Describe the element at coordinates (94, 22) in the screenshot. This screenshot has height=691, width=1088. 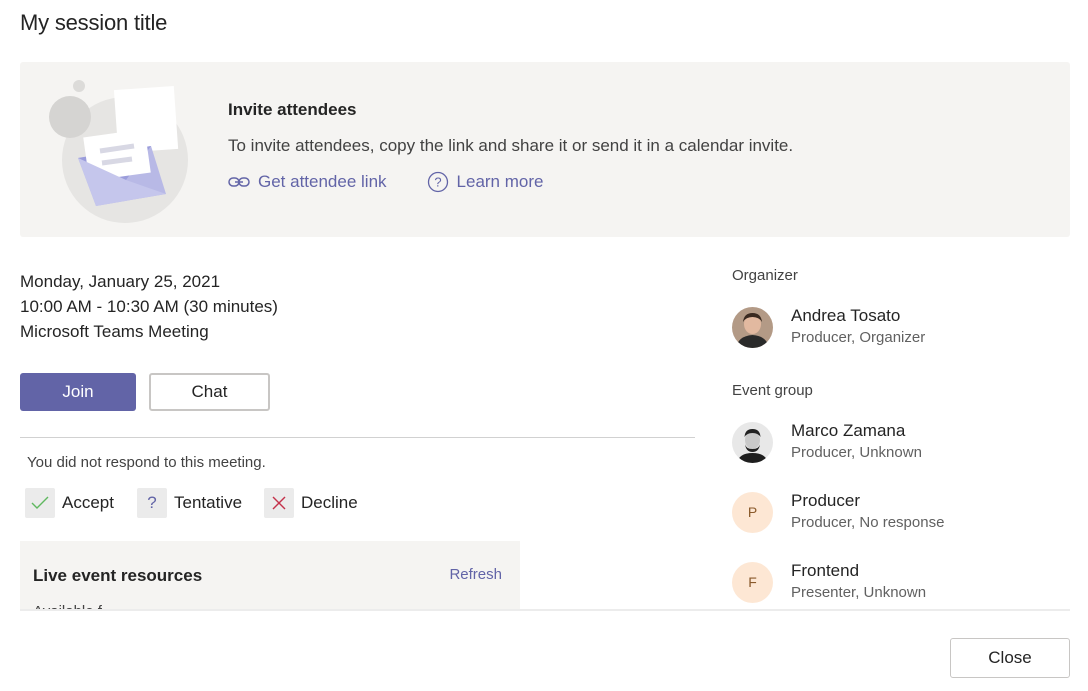
I see `dialog-title: My session title` at that location.